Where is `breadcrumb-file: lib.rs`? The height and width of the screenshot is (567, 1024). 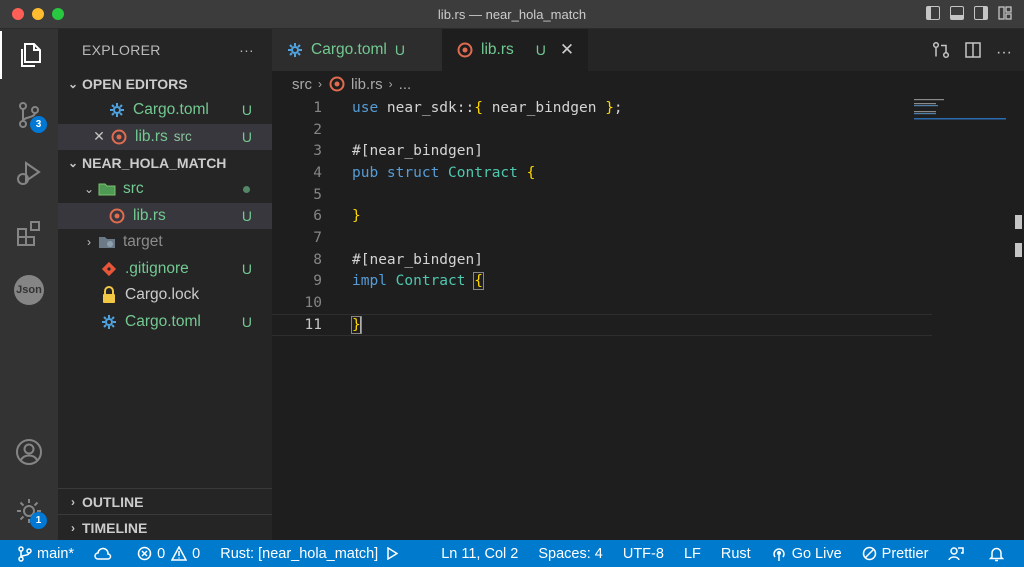
breadcrumb-file: lib.rs is located at coordinates (367, 84).